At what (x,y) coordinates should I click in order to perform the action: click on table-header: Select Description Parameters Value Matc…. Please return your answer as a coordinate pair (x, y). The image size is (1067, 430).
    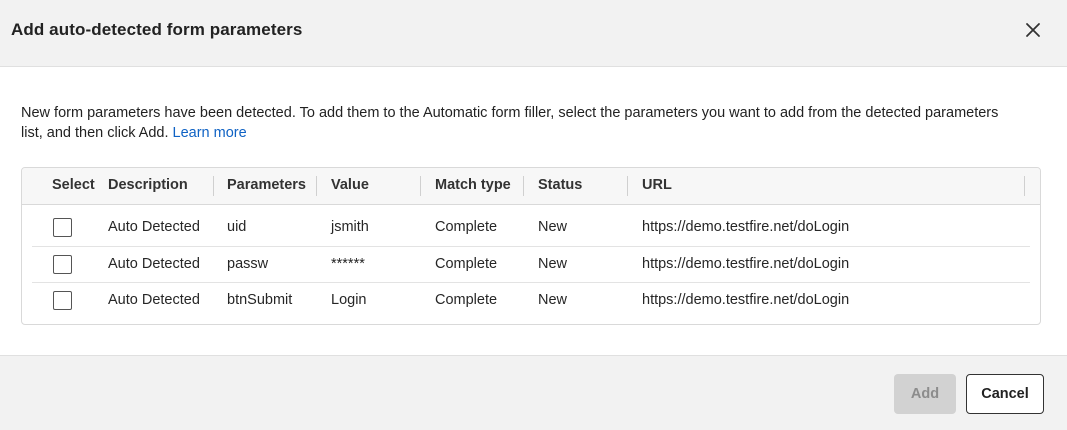
    Looking at the image, I should click on (531, 186).